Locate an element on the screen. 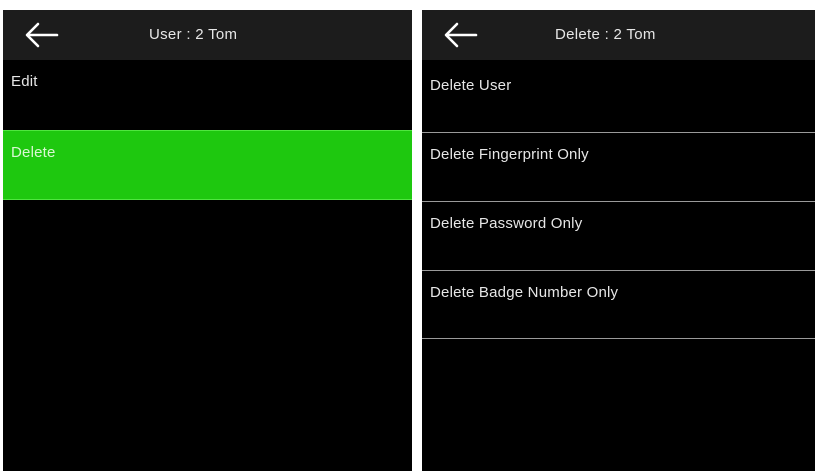 The height and width of the screenshot is (473, 817). page-title: User : 2 Tom is located at coordinates (193, 34).